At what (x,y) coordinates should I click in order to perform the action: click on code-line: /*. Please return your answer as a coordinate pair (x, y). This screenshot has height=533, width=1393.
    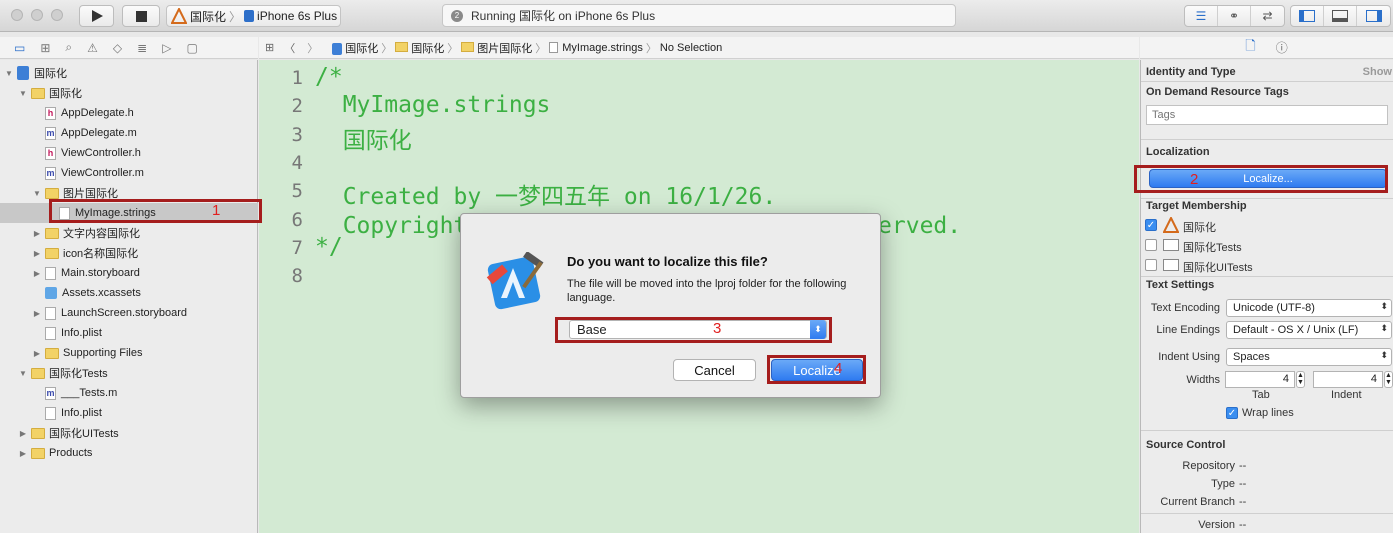
    Looking at the image, I should click on (329, 77).